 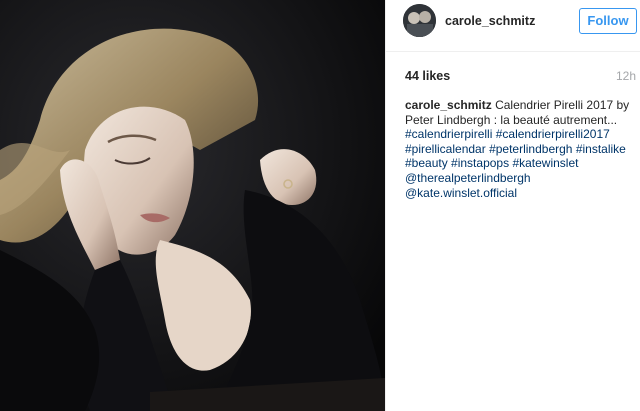 I want to click on user-avatar, so click(x=419, y=20).